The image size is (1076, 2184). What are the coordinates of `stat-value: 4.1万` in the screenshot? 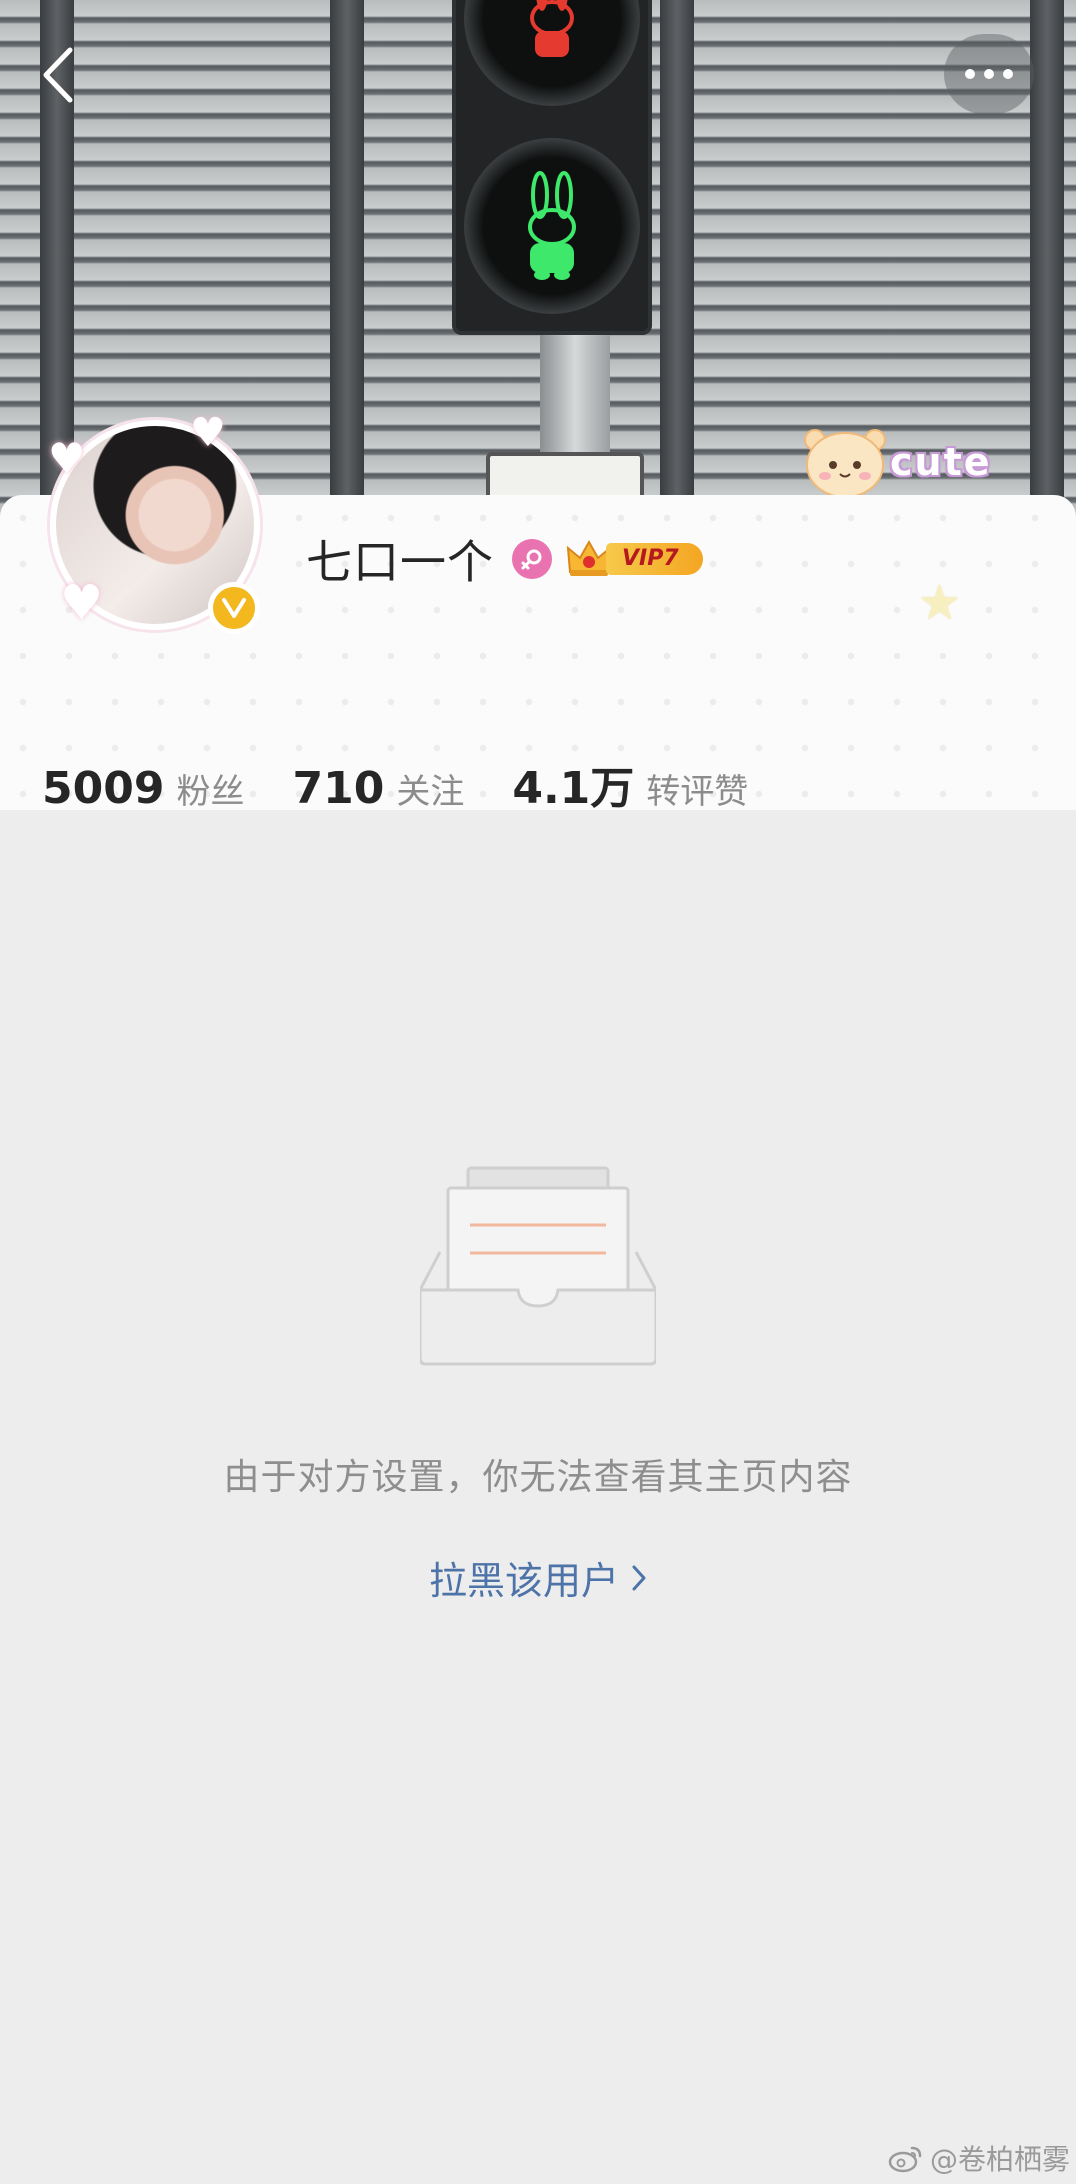 It's located at (573, 788).